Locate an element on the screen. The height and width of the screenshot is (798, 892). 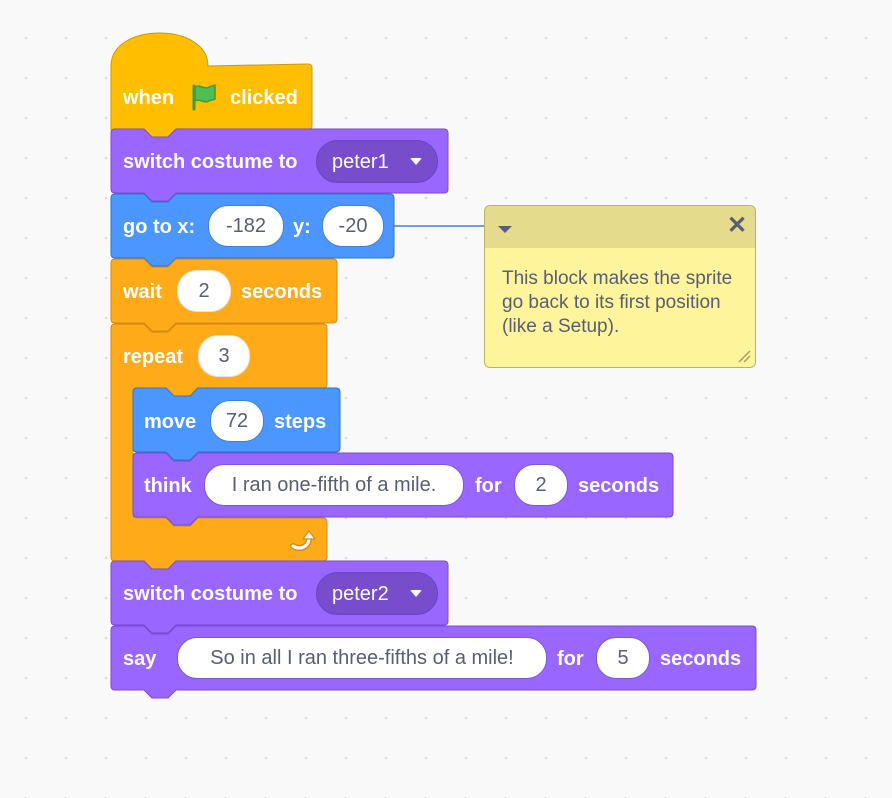
move-label: move is located at coordinates (170, 422).